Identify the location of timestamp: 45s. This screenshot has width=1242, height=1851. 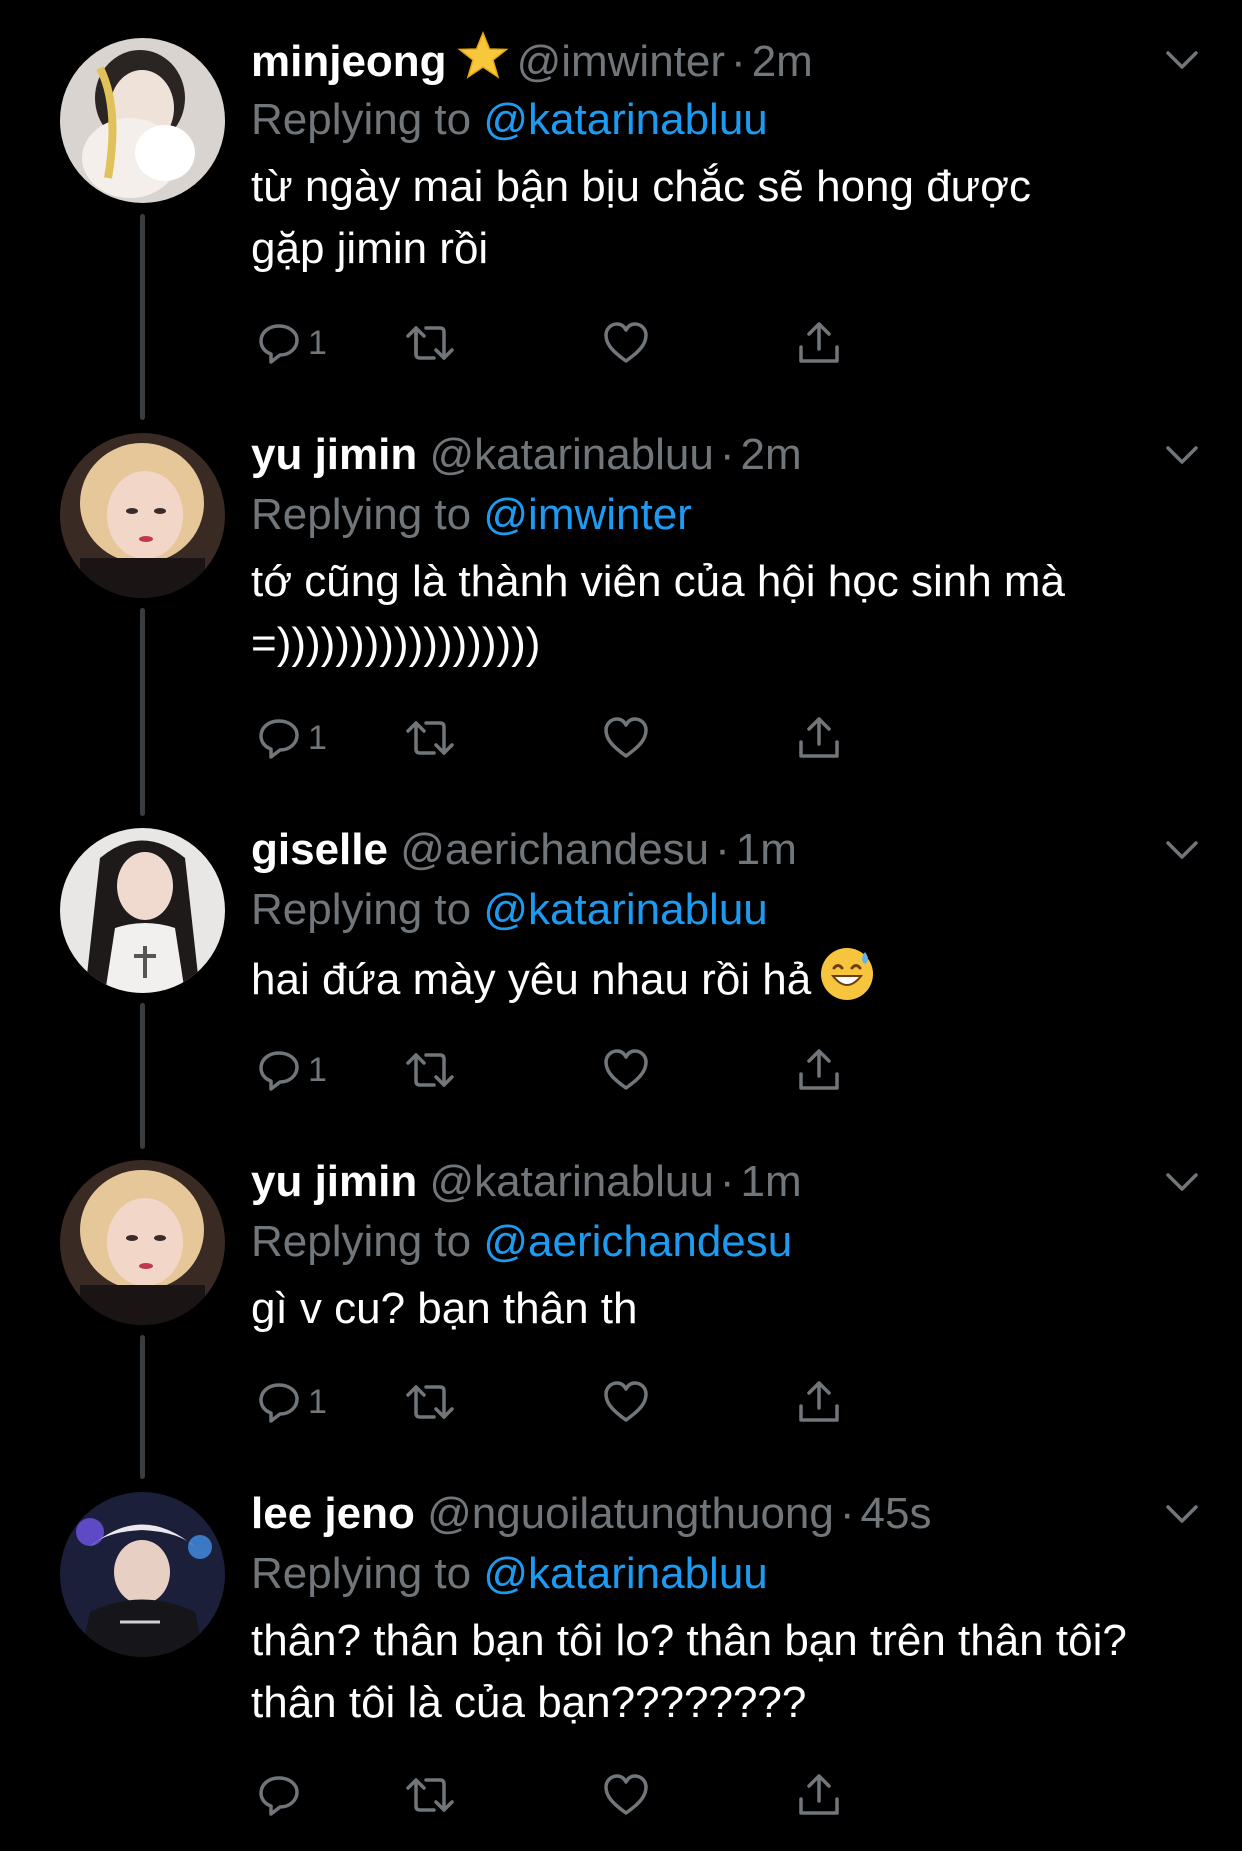
(896, 1513).